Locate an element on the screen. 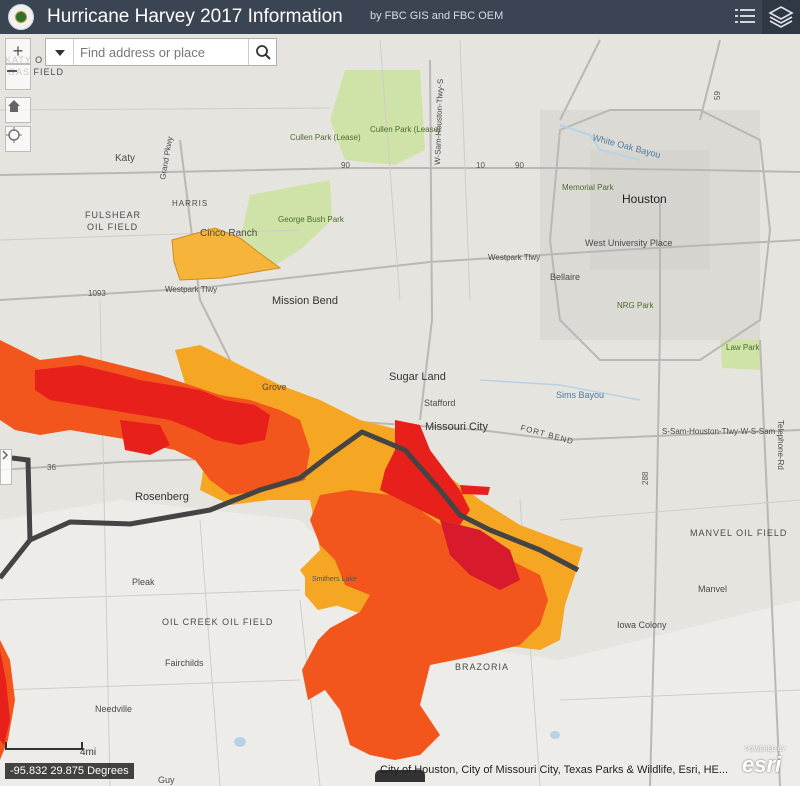  label-s-sam-houston: S-Sam-Houston-Tlwy-W-S-Sam is located at coordinates (719, 431).